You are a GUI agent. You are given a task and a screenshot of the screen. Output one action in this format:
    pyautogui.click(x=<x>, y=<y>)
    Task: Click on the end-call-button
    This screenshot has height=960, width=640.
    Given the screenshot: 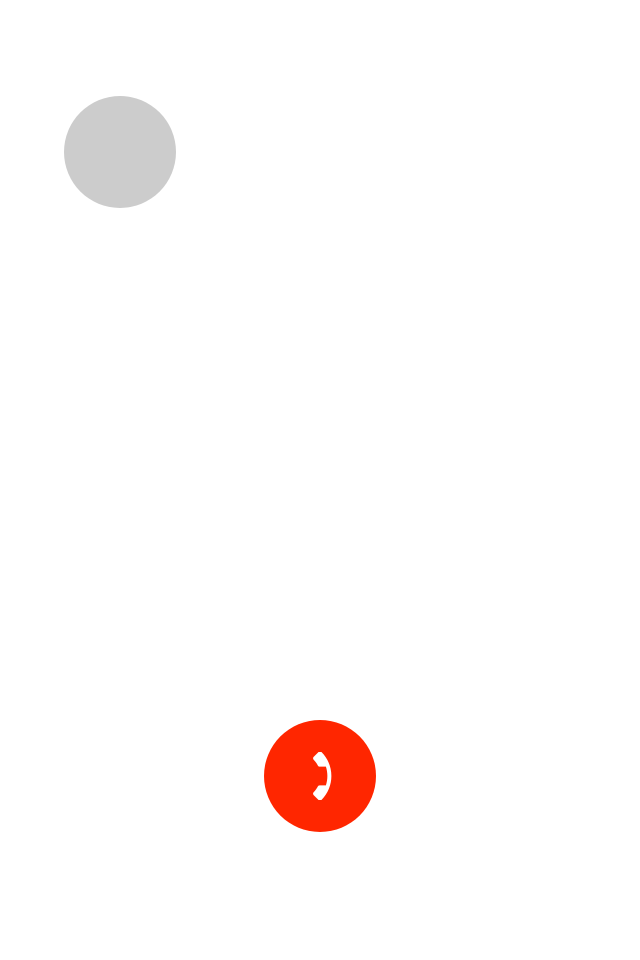 What is the action you would take?
    pyautogui.click(x=320, y=776)
    